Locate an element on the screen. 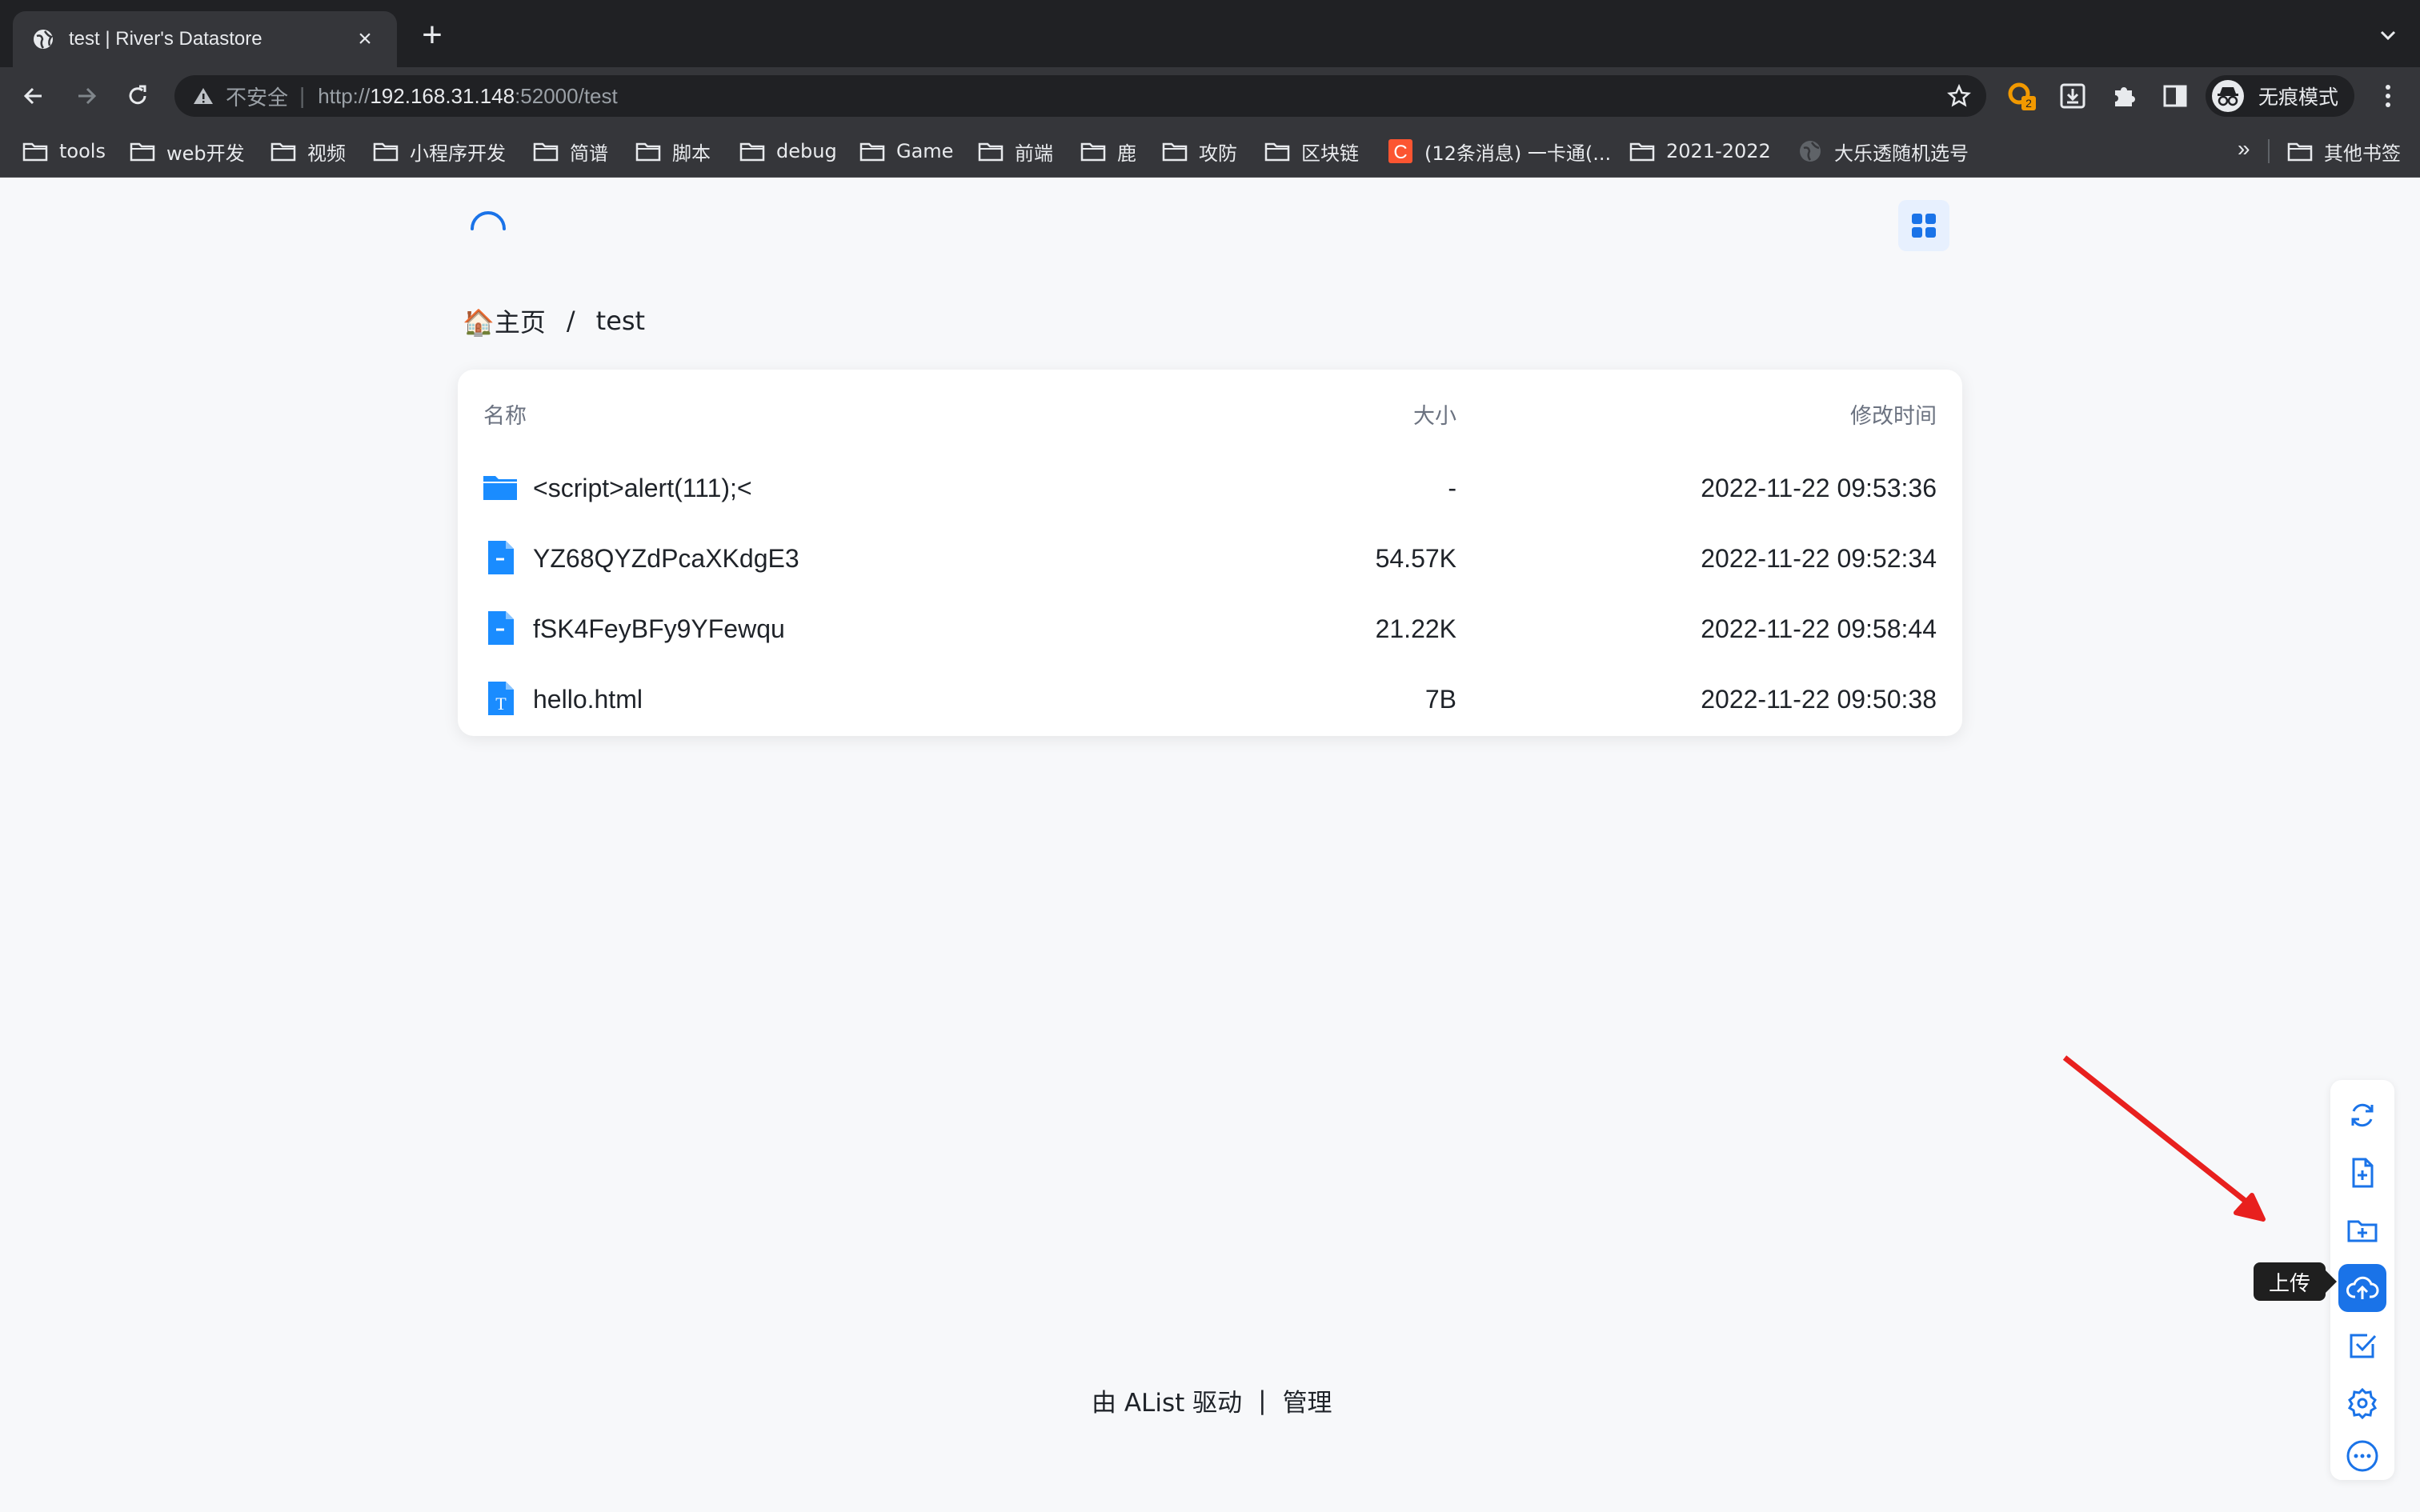 Image resolution: width=2420 pixels, height=1512 pixels. insecure-label: 不安全 is located at coordinates (257, 96).